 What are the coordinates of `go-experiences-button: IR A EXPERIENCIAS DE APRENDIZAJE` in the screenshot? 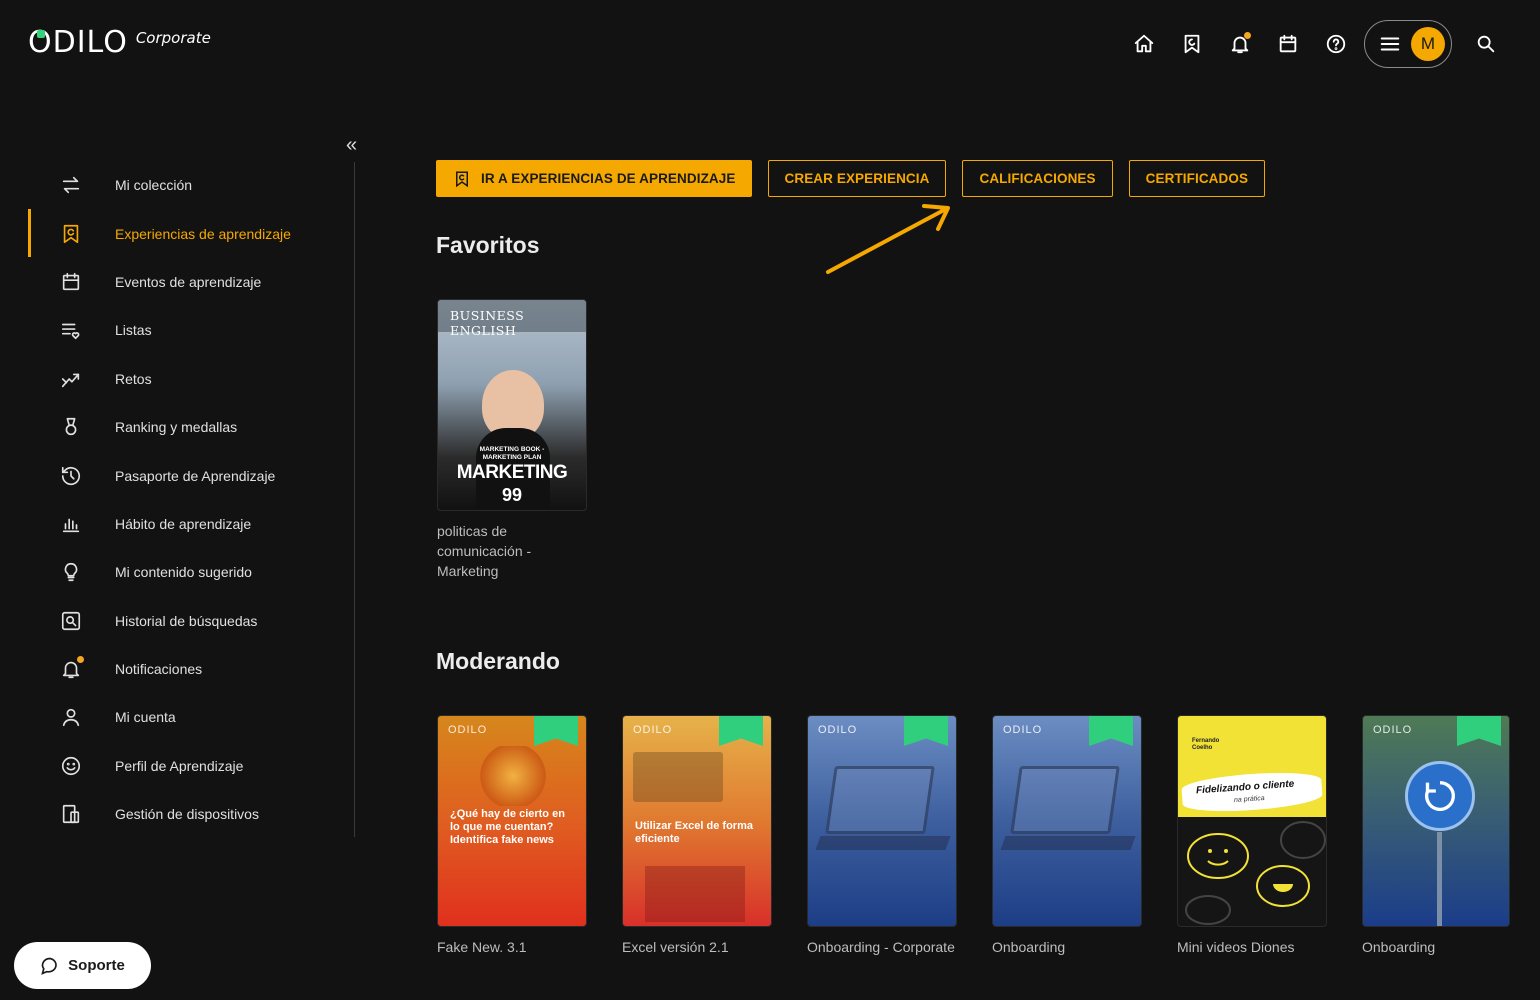 It's located at (594, 178).